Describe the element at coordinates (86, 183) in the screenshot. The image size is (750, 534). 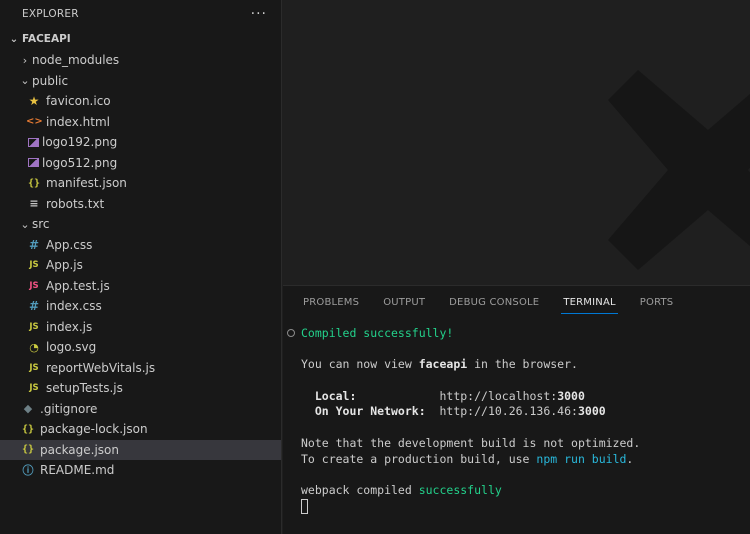
I see `tree-item-label: manifest.json` at that location.